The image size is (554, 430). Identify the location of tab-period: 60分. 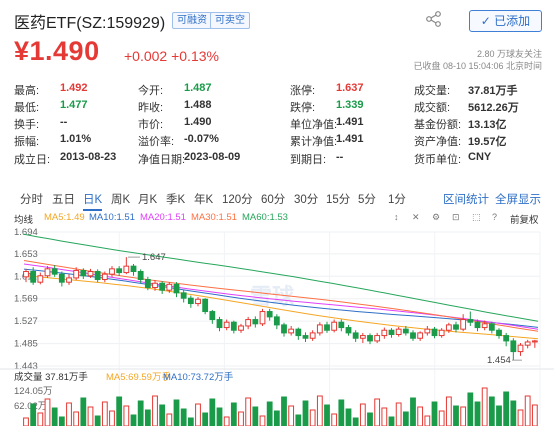
(273, 199).